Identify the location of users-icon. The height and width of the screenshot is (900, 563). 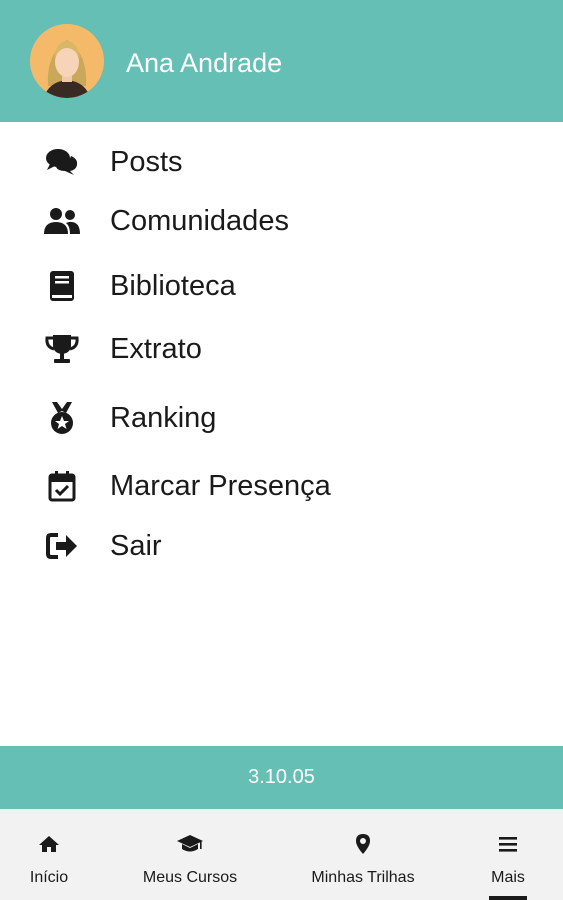
(62, 221).